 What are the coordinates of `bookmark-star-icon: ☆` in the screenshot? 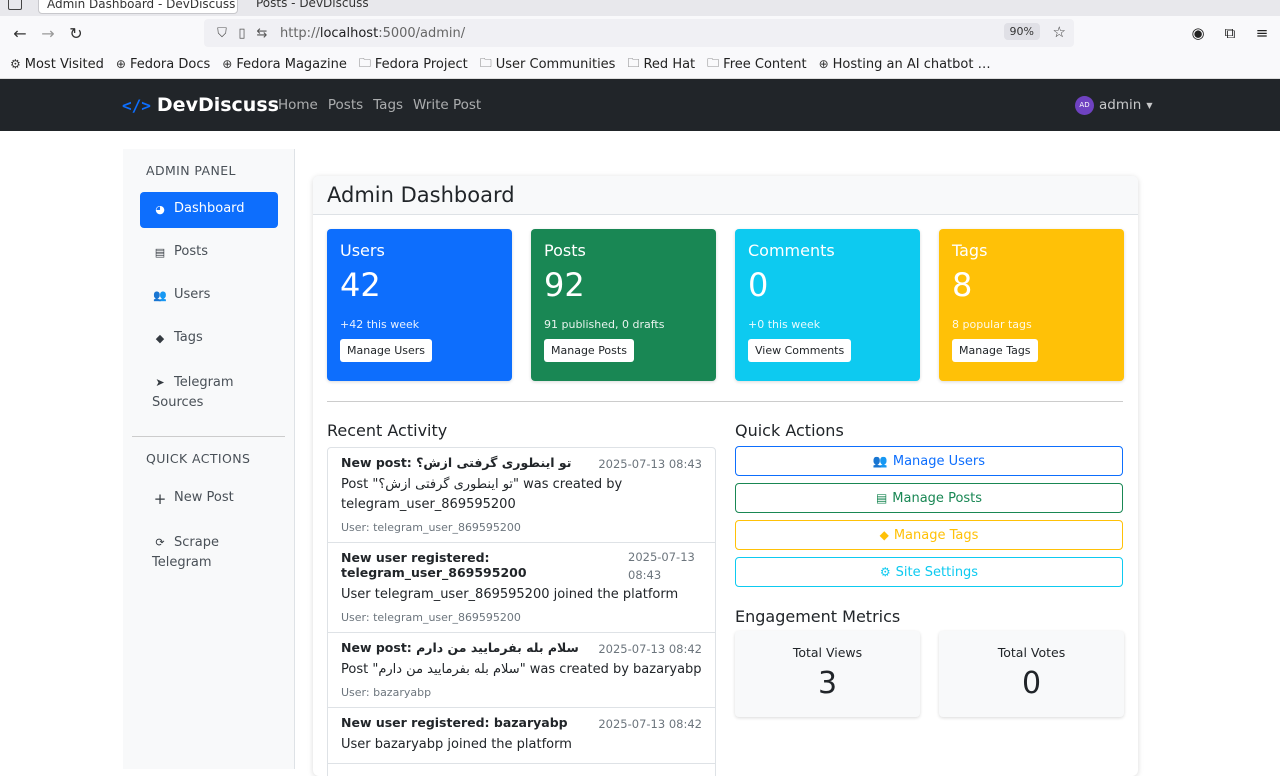 It's located at (1059, 32).